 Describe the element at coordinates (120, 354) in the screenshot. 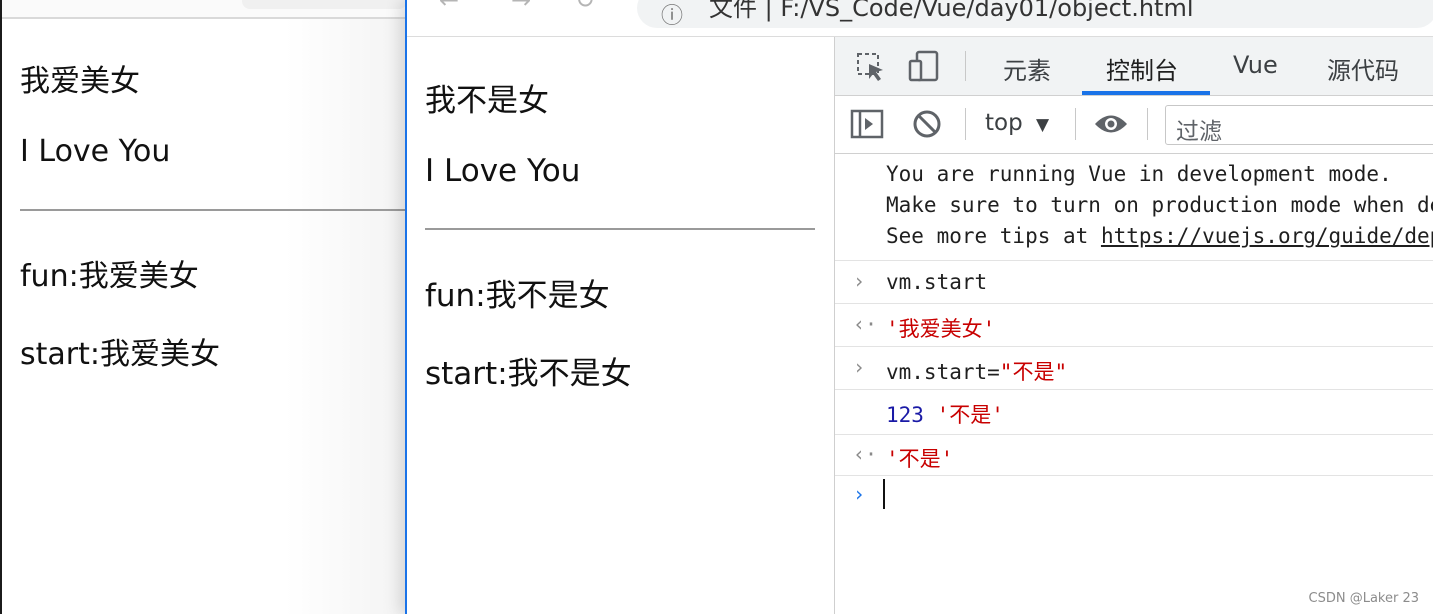

I see `back-line-start: start:我爱美女` at that location.